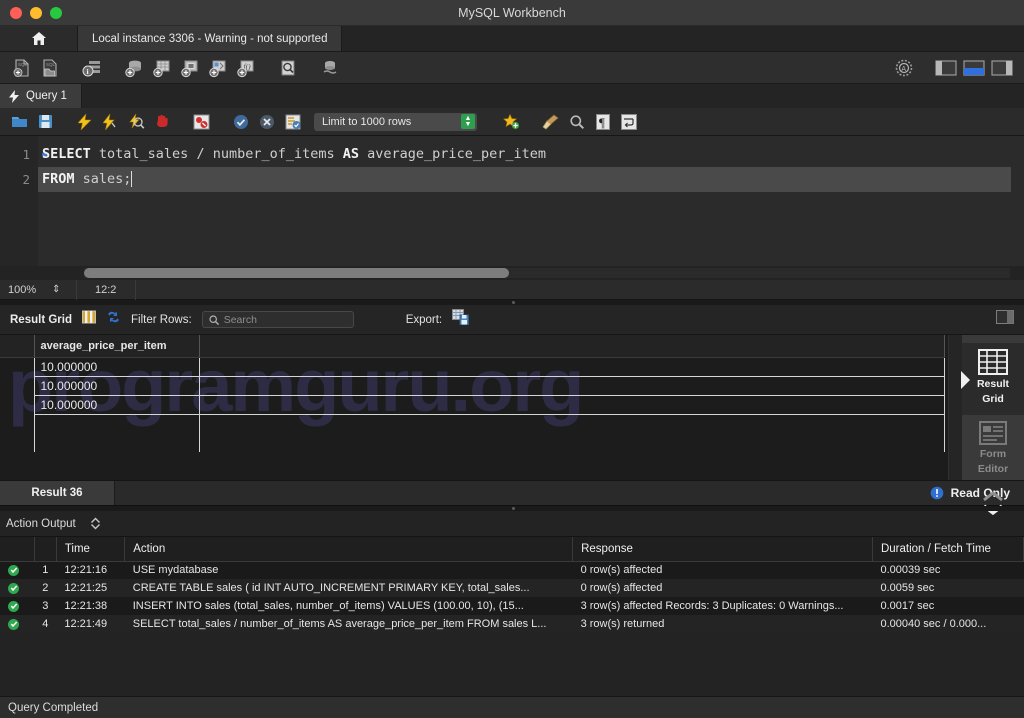  I want to click on export-recordset-button, so click(461, 319).